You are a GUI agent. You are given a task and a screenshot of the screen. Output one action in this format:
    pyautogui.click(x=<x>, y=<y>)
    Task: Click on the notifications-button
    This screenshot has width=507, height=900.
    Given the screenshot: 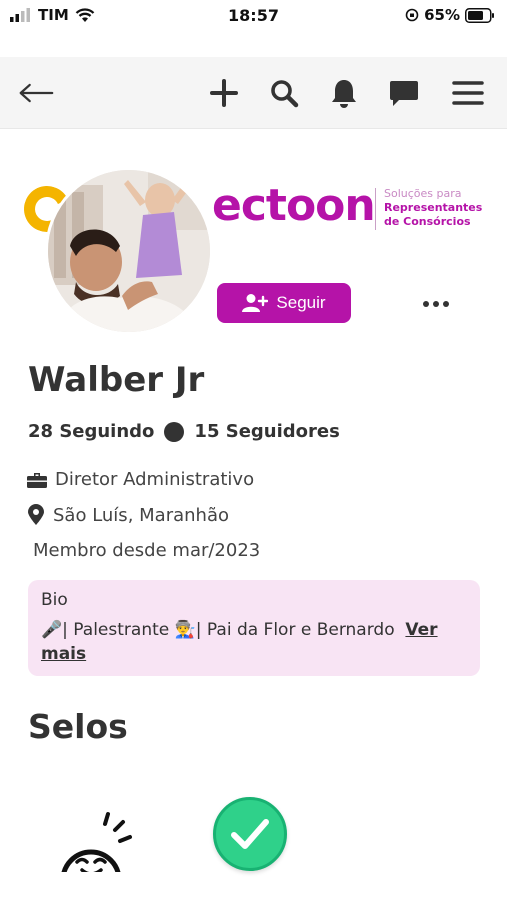 What is the action you would take?
    pyautogui.click(x=344, y=93)
    